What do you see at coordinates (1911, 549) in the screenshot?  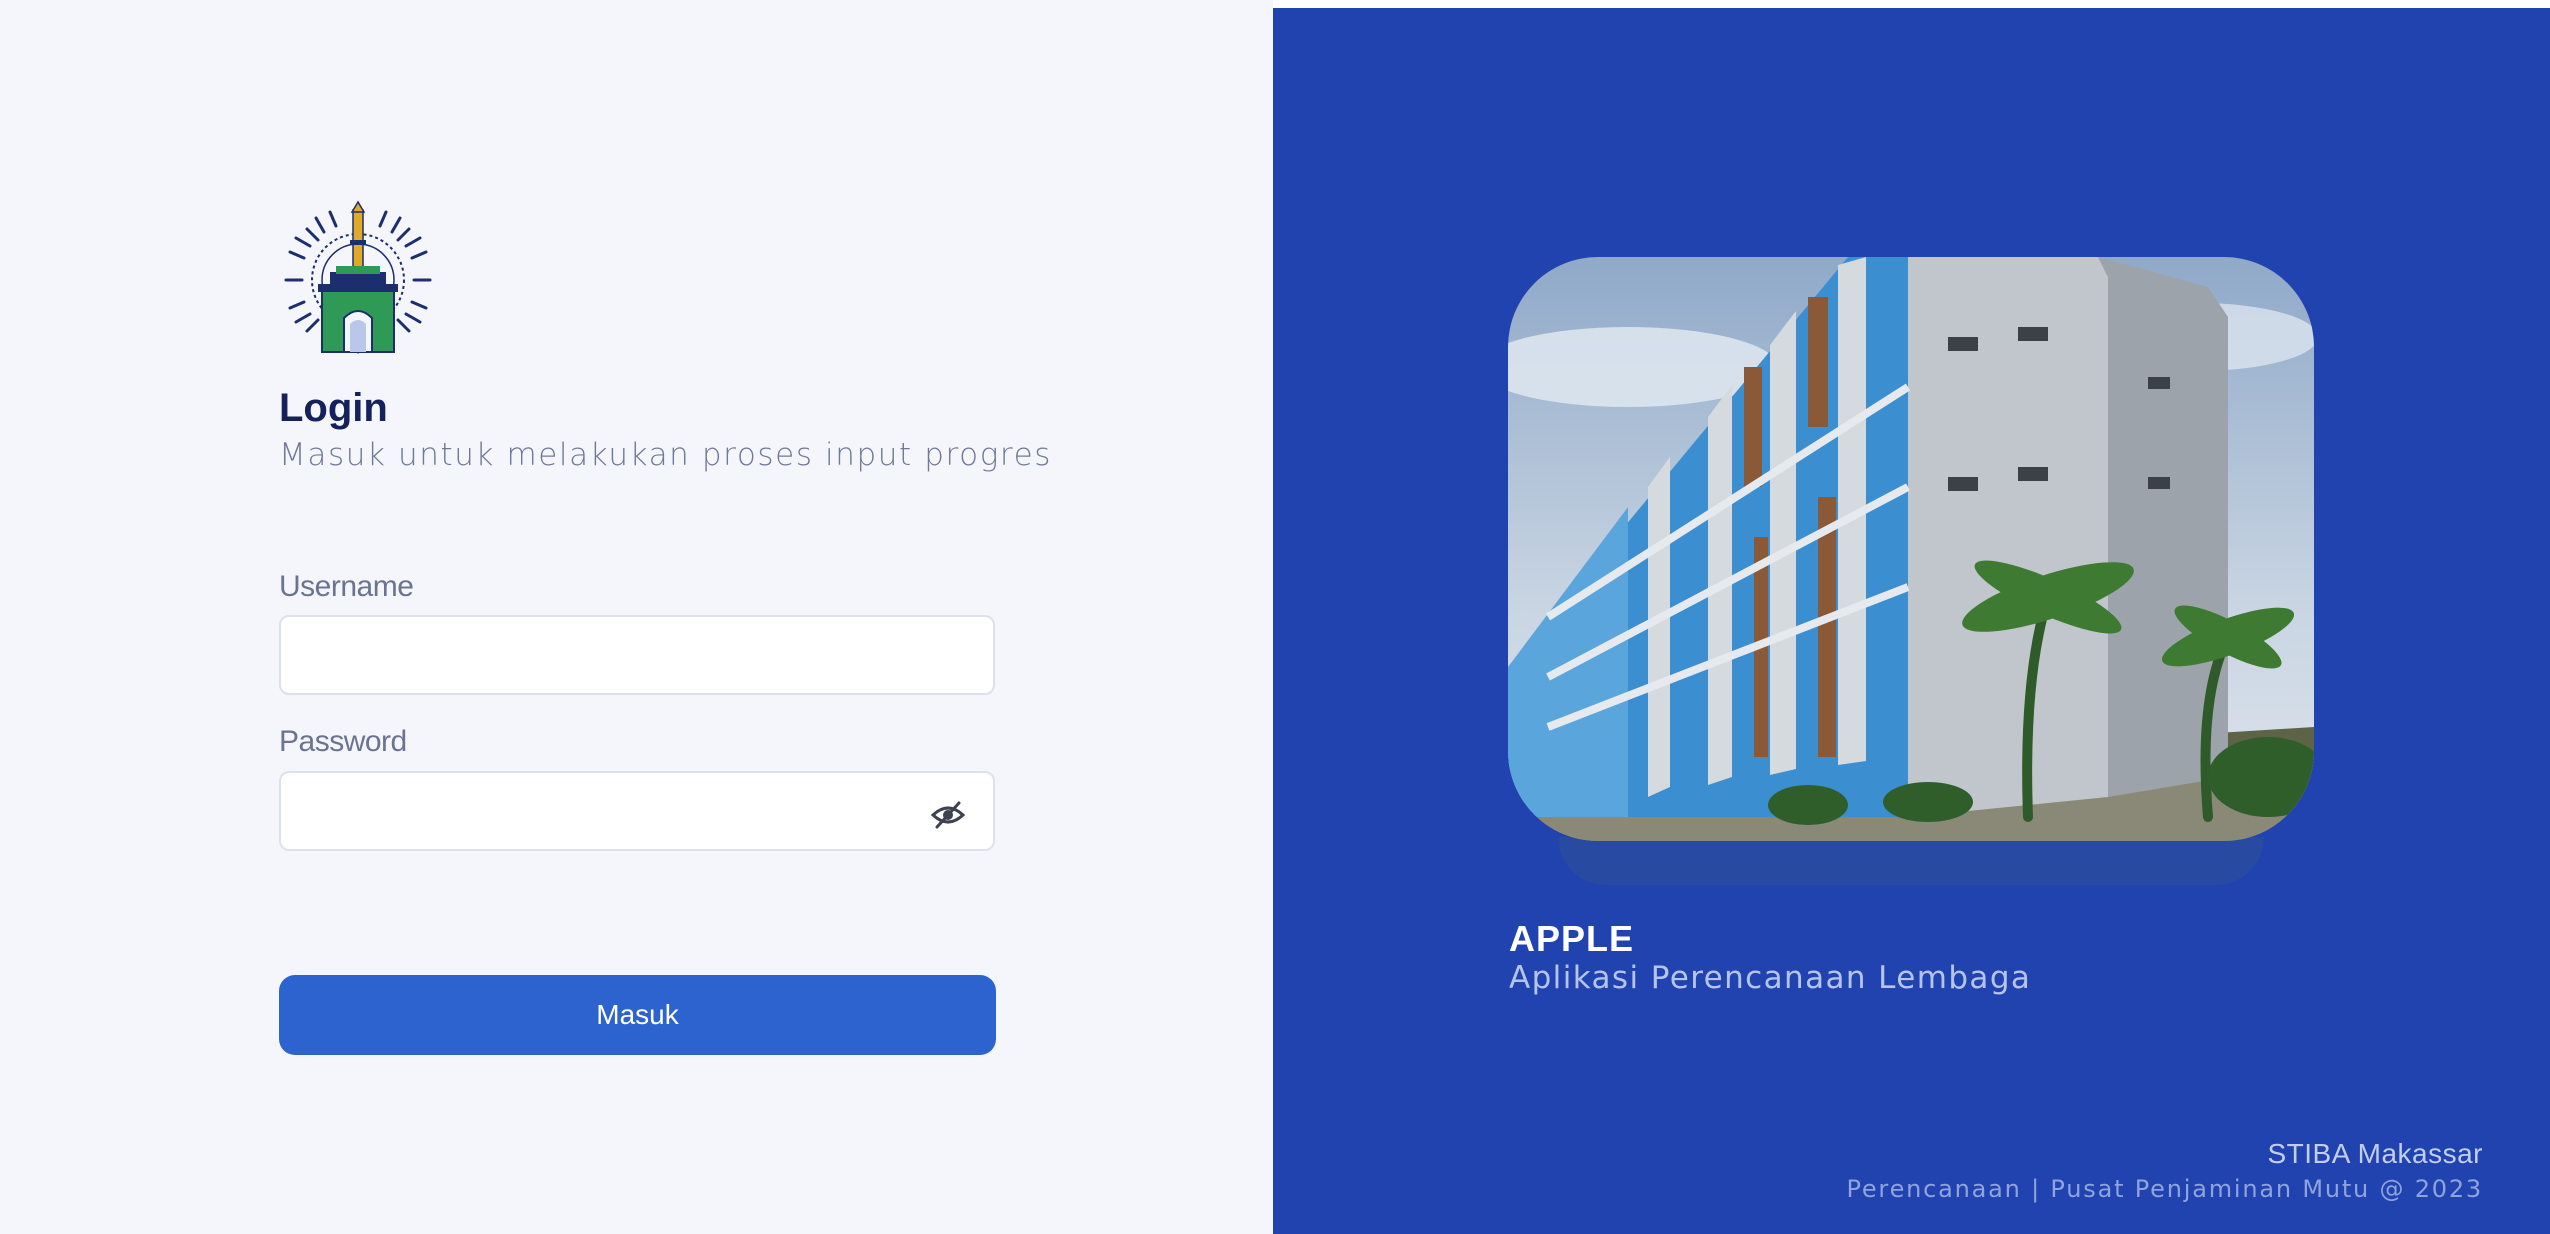 I see `campus-building-photo` at bounding box center [1911, 549].